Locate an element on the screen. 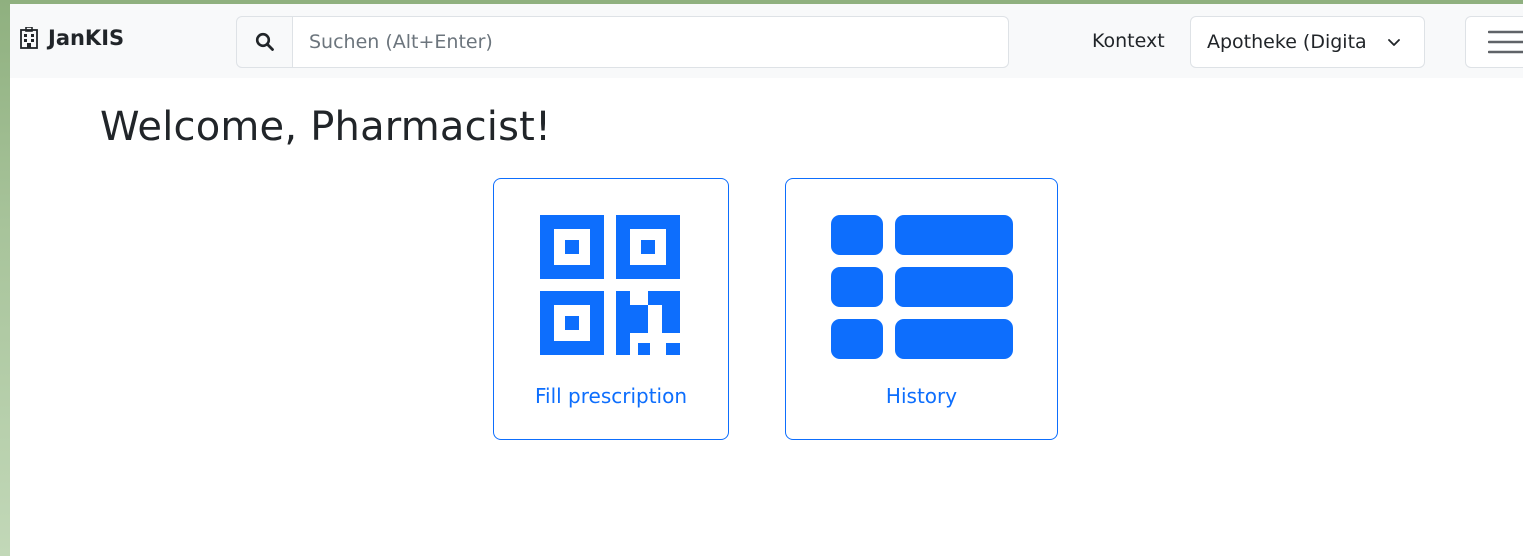 Image resolution: width=1523 pixels, height=556 pixels. menu-toggle-button is located at coordinates (1494, 42).